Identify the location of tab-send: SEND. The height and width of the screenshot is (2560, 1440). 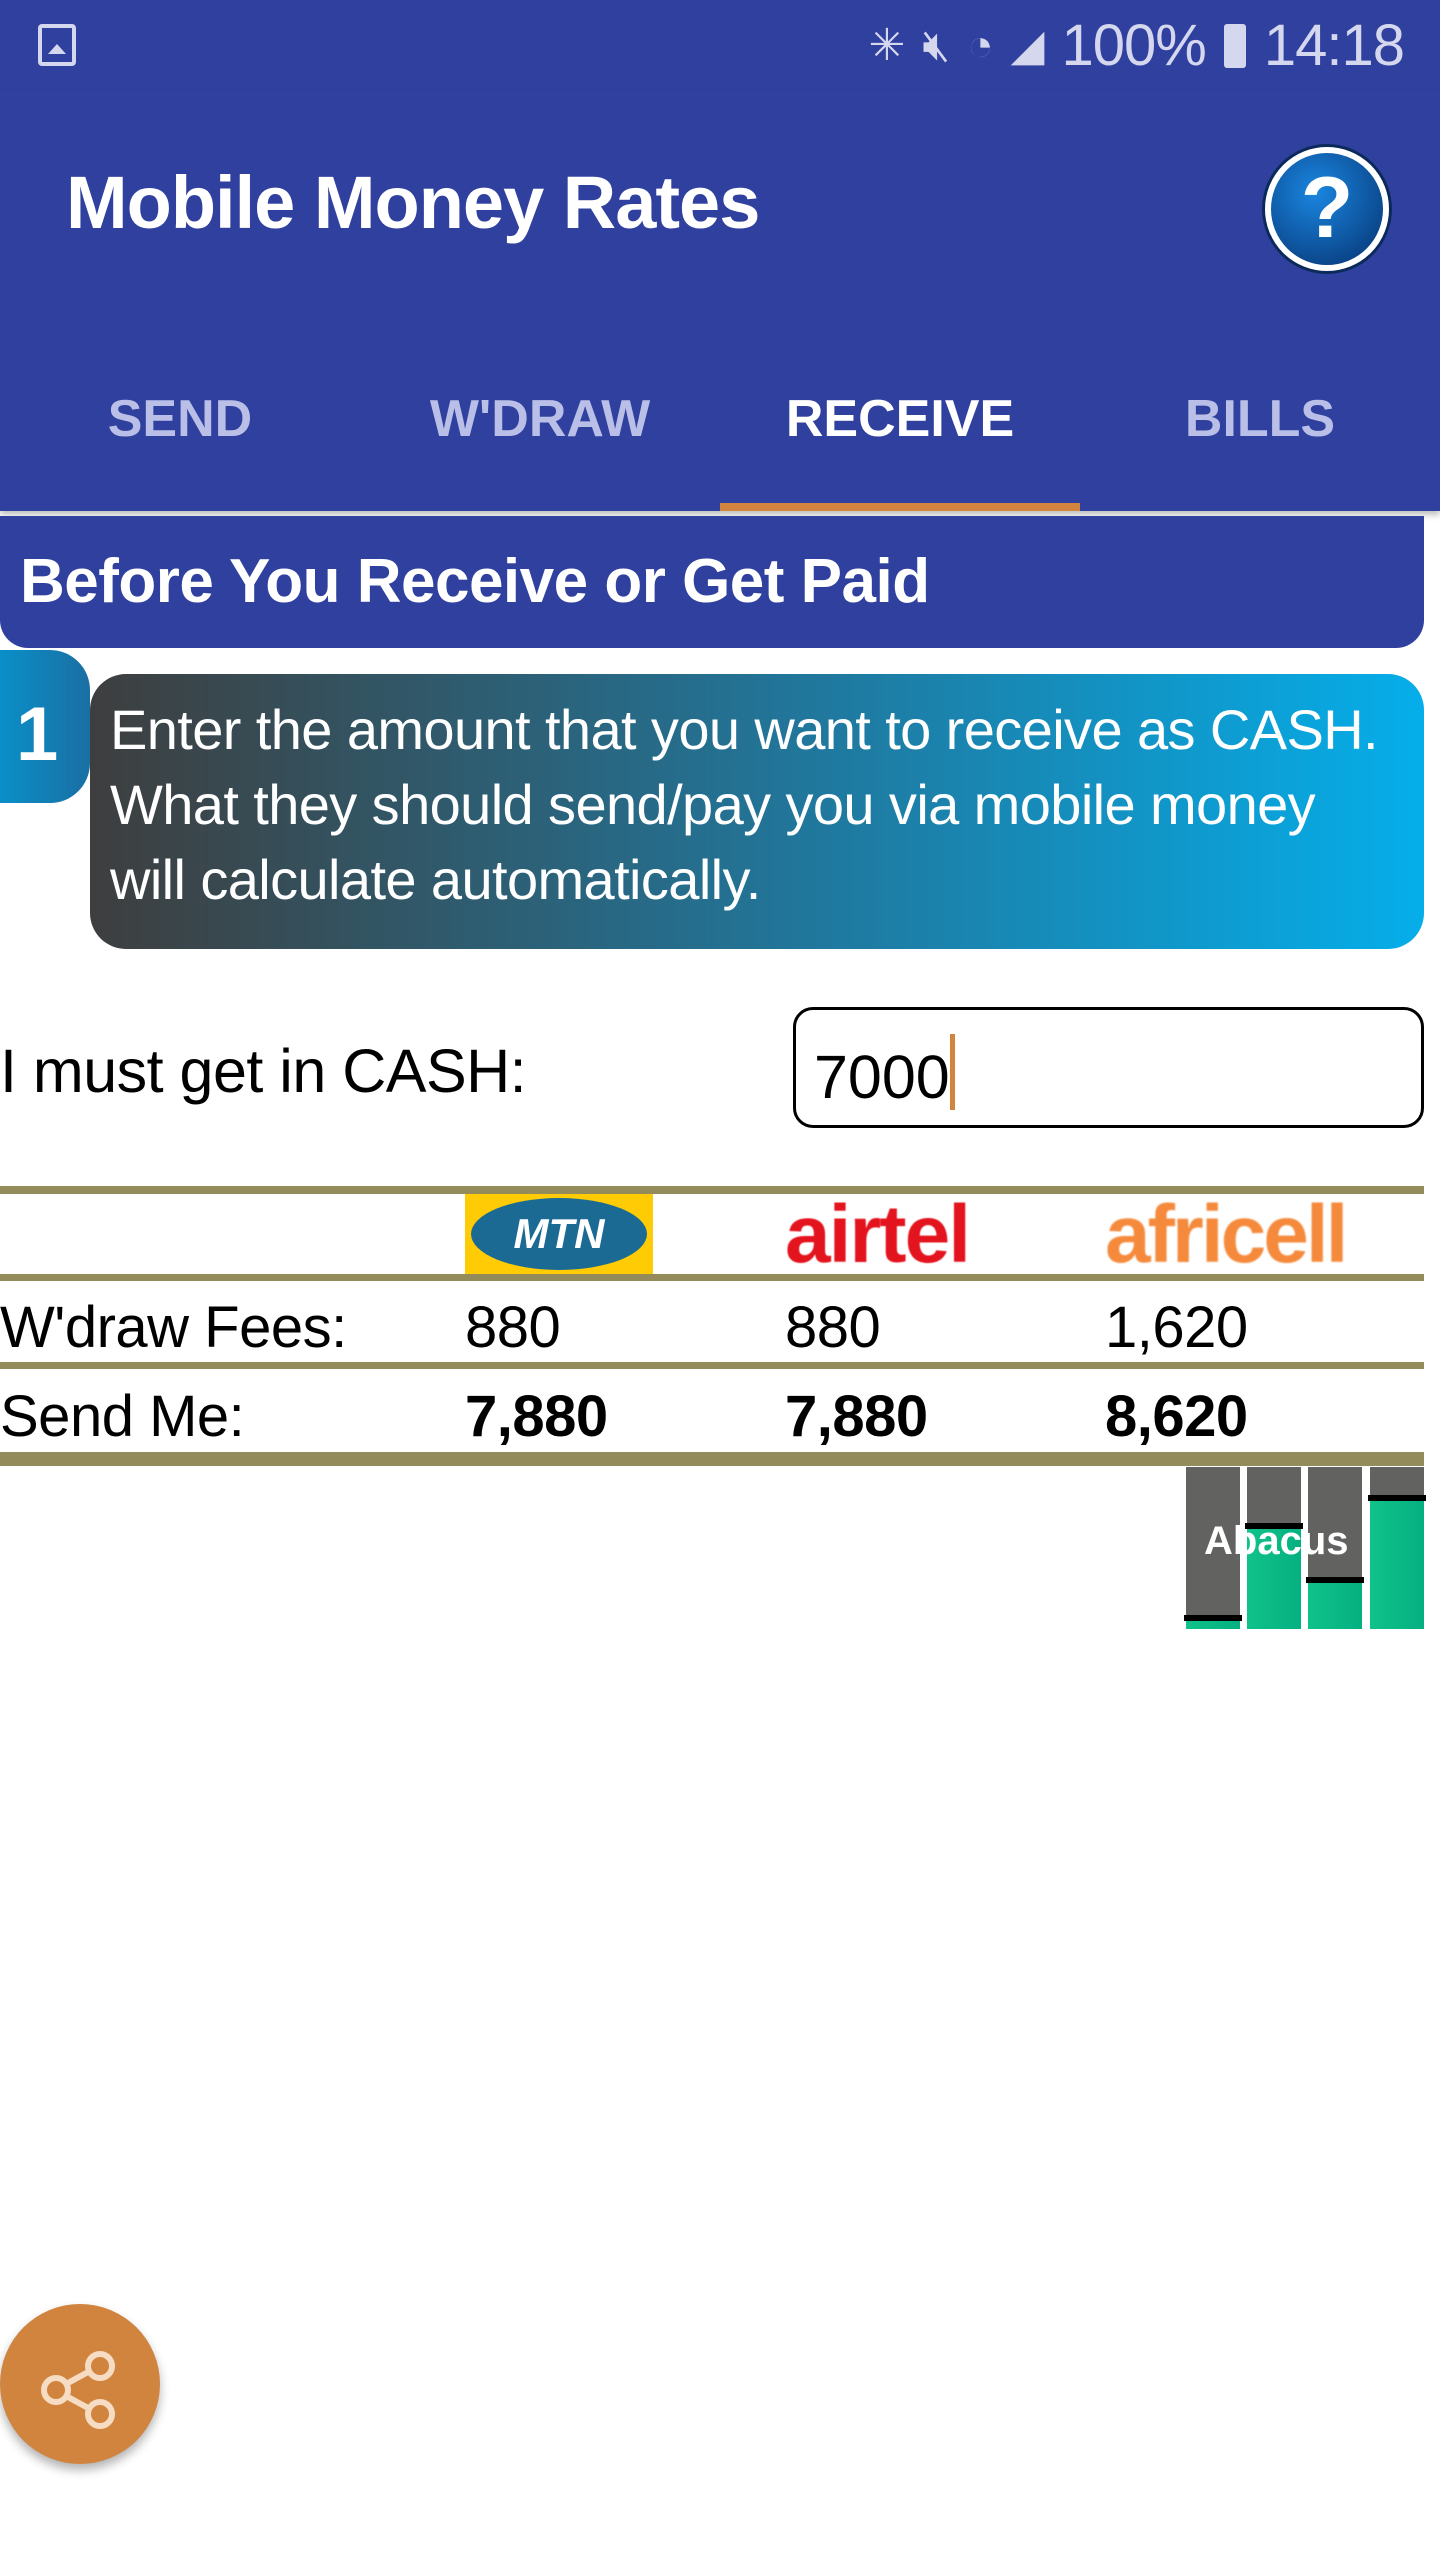
(180, 445).